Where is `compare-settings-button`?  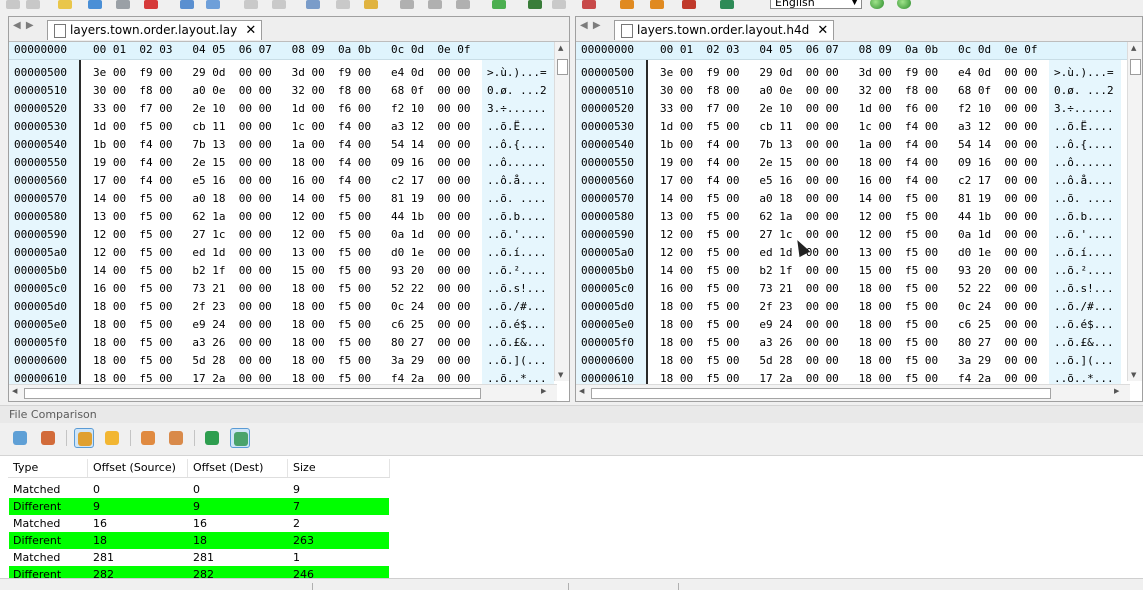 compare-settings-button is located at coordinates (48, 438).